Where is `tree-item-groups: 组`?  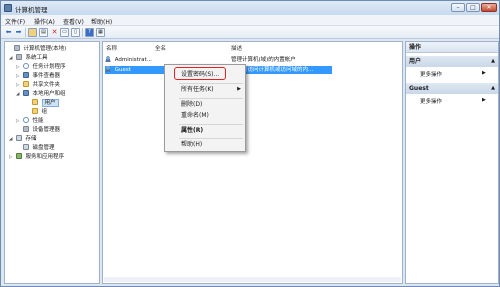
tree-item-groups: 组 is located at coordinates (36, 112).